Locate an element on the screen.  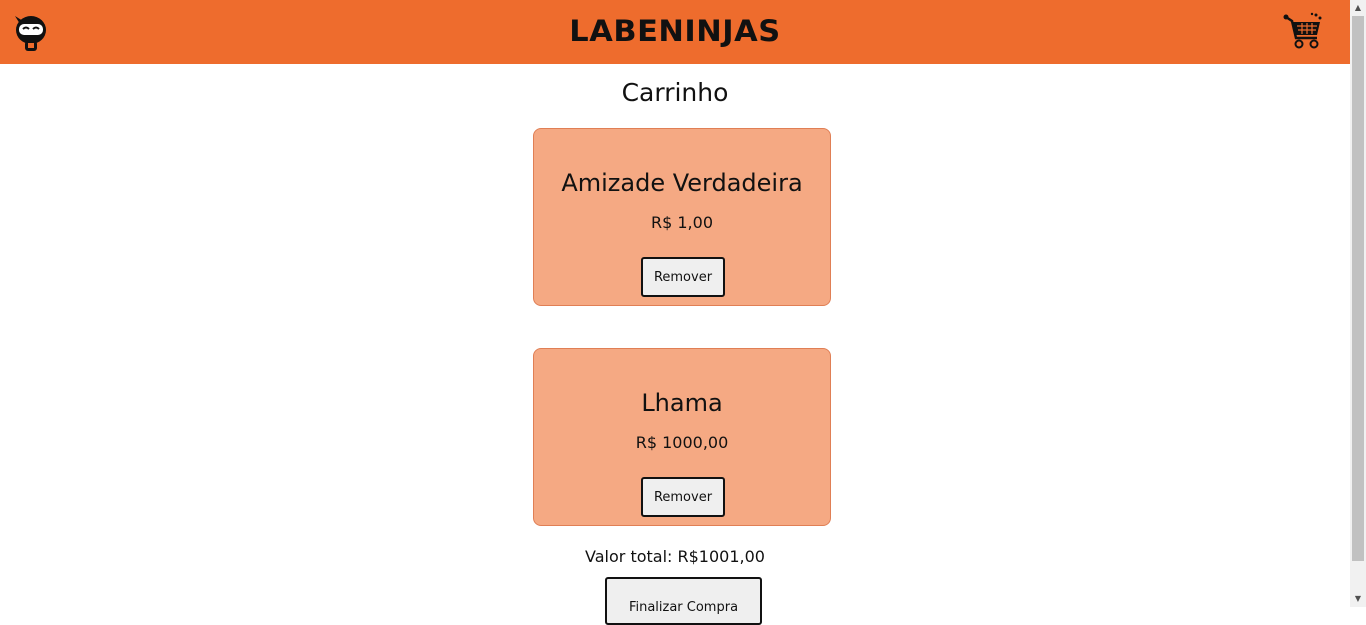
scrollbar-thumb is located at coordinates (1358, 288).